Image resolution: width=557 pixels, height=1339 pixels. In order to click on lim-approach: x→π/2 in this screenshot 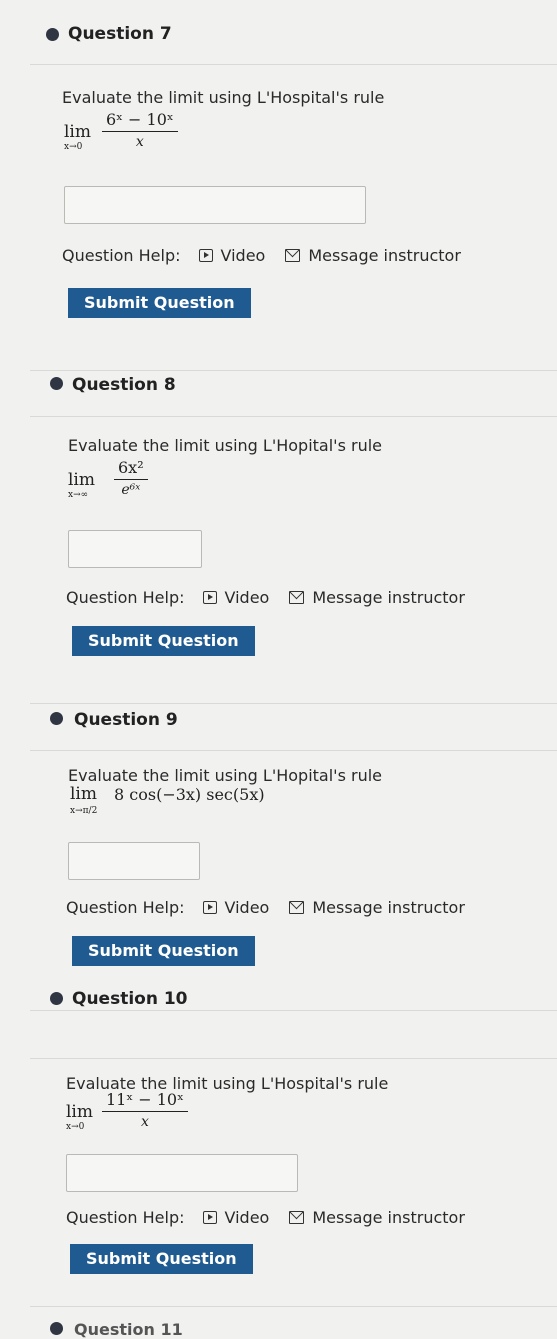, I will do `click(84, 811)`.